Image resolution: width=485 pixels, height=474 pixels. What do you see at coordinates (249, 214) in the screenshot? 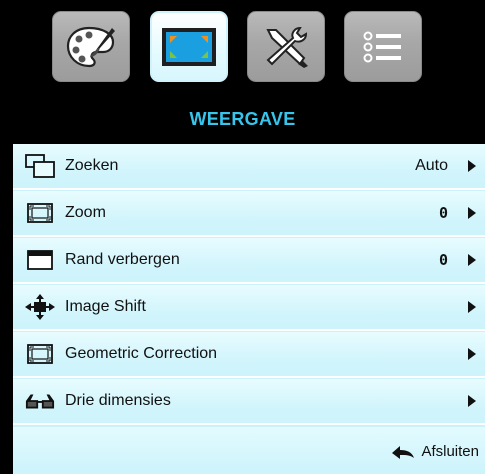
I see `menu-item-zoom: Zoom 0` at bounding box center [249, 214].